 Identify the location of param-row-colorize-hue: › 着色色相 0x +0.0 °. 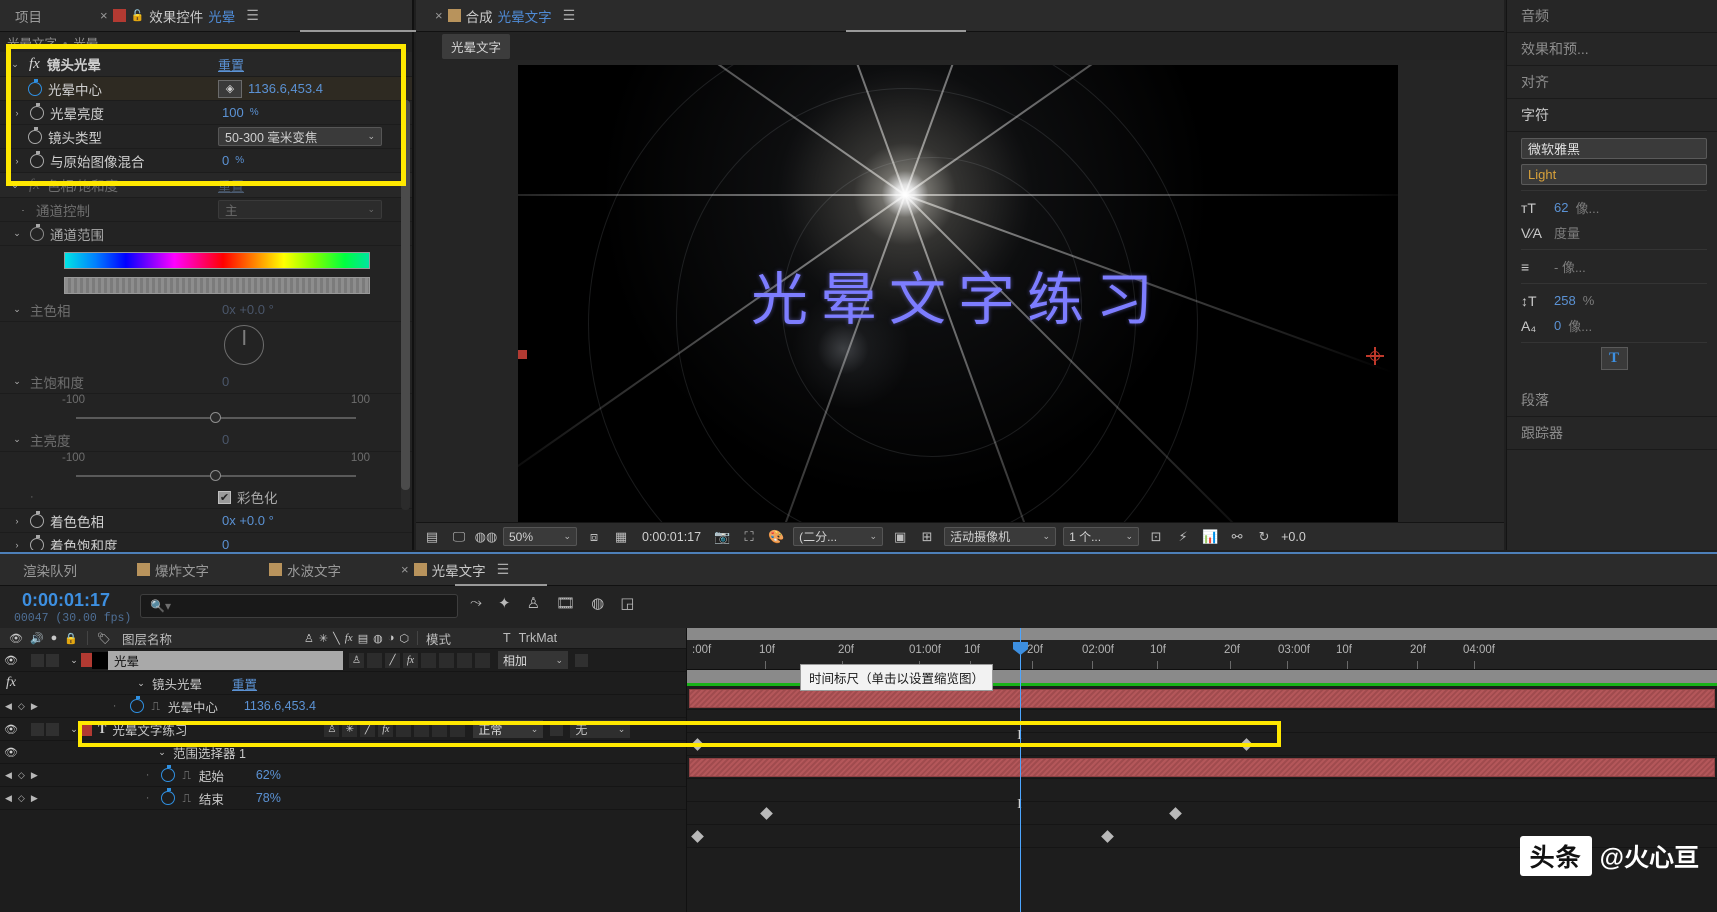
(206, 521).